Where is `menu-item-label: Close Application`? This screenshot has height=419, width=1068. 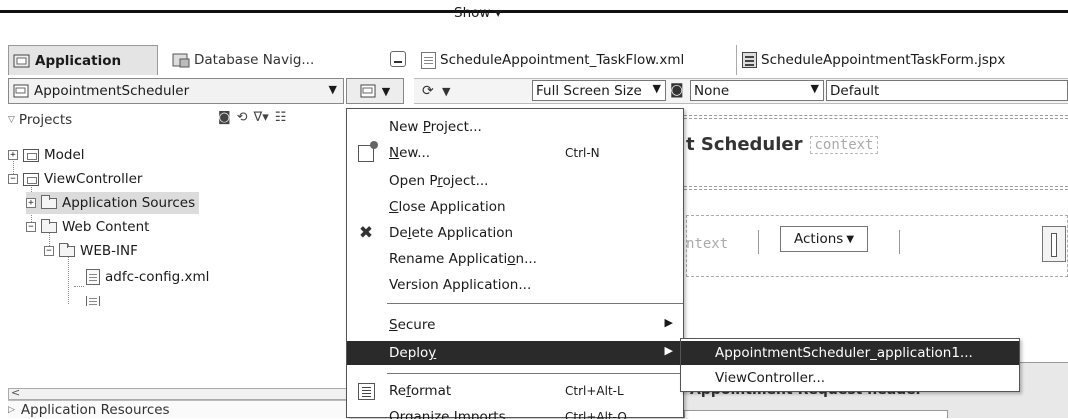
menu-item-label: Close Application is located at coordinates (447, 207).